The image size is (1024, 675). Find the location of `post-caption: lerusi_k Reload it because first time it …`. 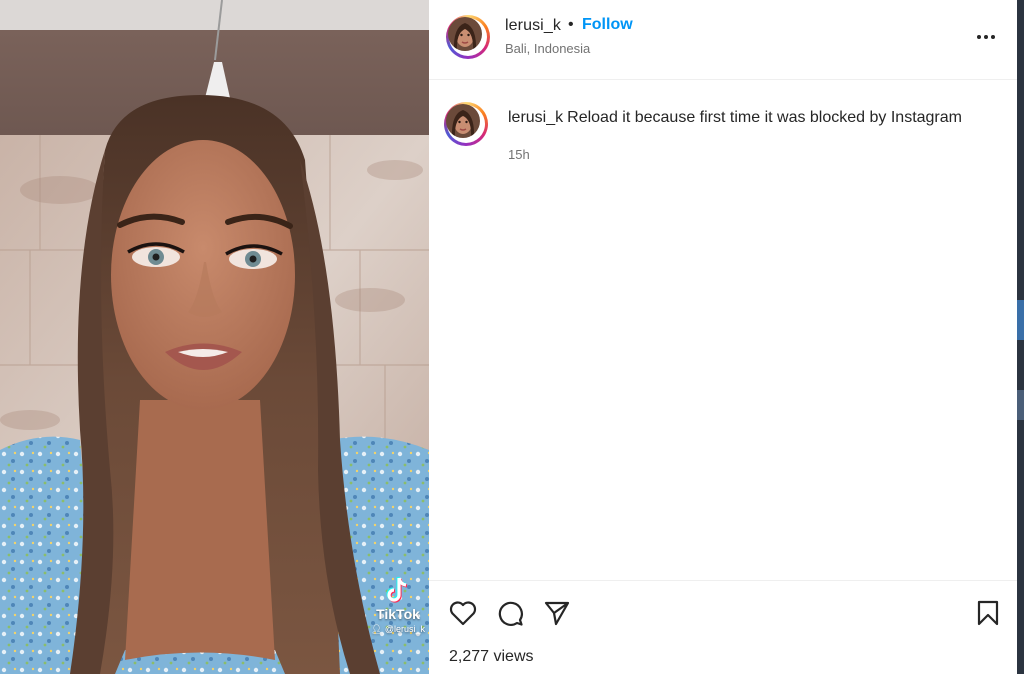

post-caption: lerusi_k Reload it because first time it … is located at coordinates (758, 118).